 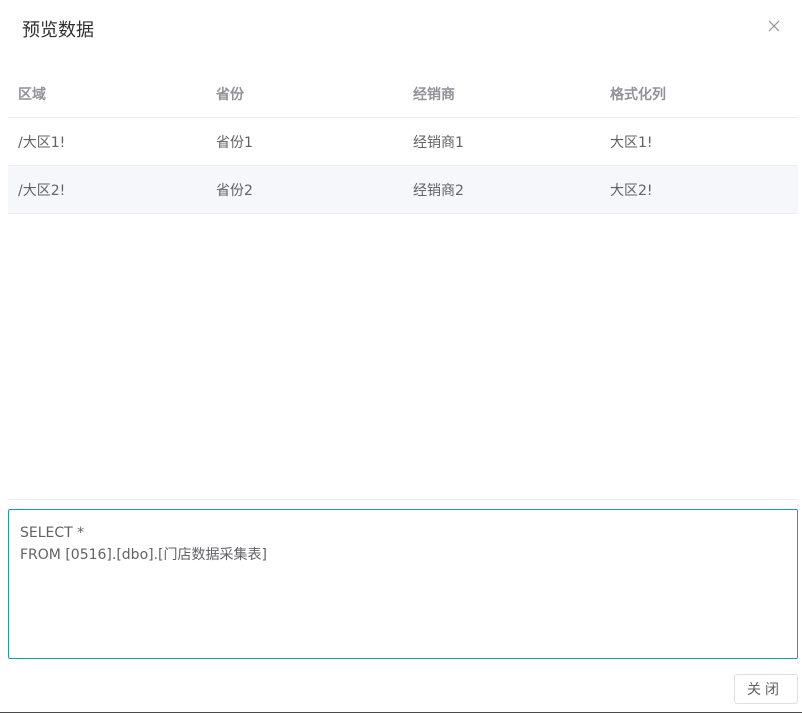 I want to click on table-cell: 经销商1, so click(x=438, y=142).